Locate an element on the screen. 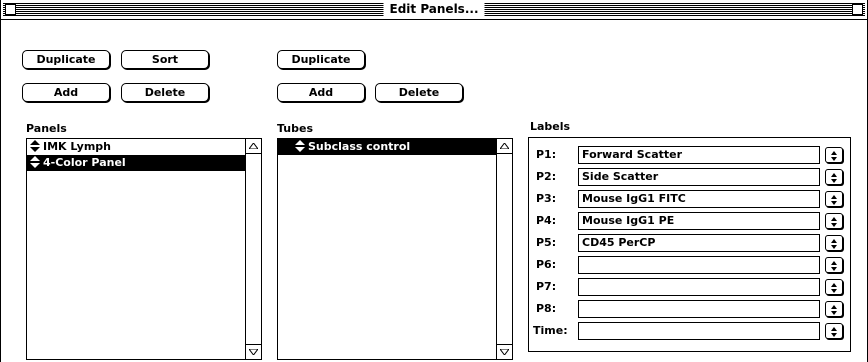 The width and height of the screenshot is (868, 362). panels-label: Panels is located at coordinates (46, 128).